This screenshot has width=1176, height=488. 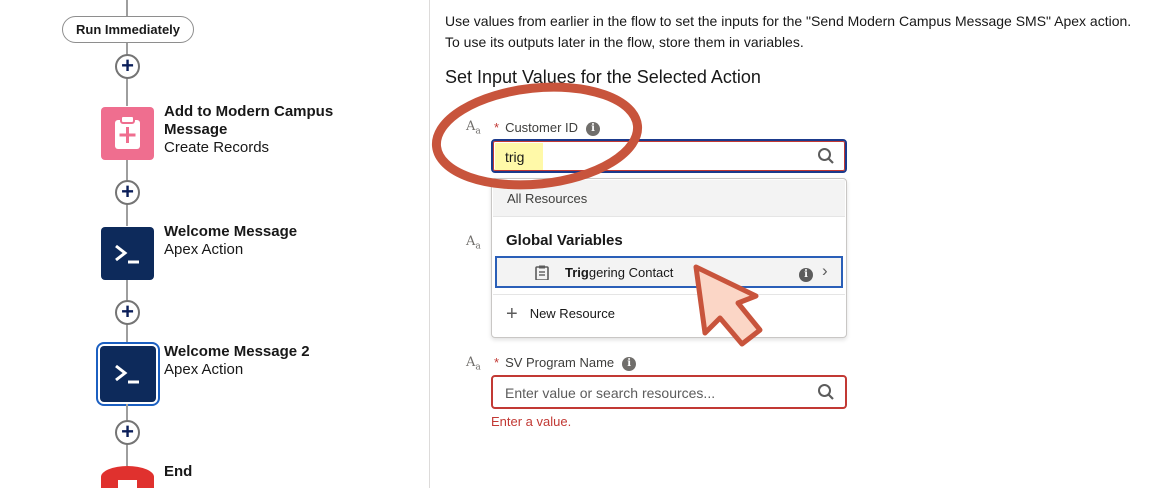 I want to click on node-label-welcome-message: Welcome Message Apex Action, so click(x=230, y=241).